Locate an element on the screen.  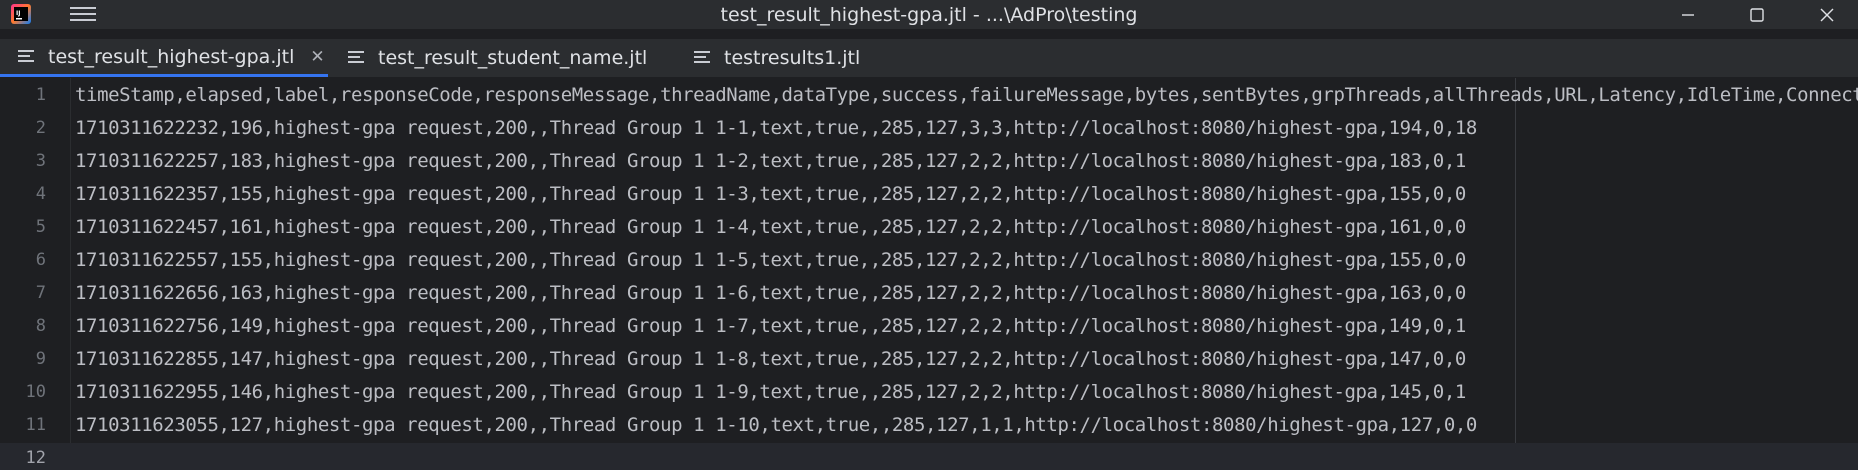
line-number: 2 is located at coordinates (40, 128).